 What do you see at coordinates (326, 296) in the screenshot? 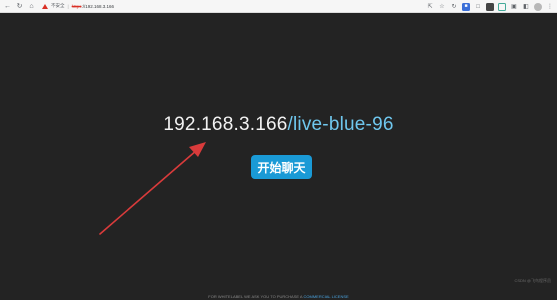
I see `license-link: COMMERCIAL LICENSE` at bounding box center [326, 296].